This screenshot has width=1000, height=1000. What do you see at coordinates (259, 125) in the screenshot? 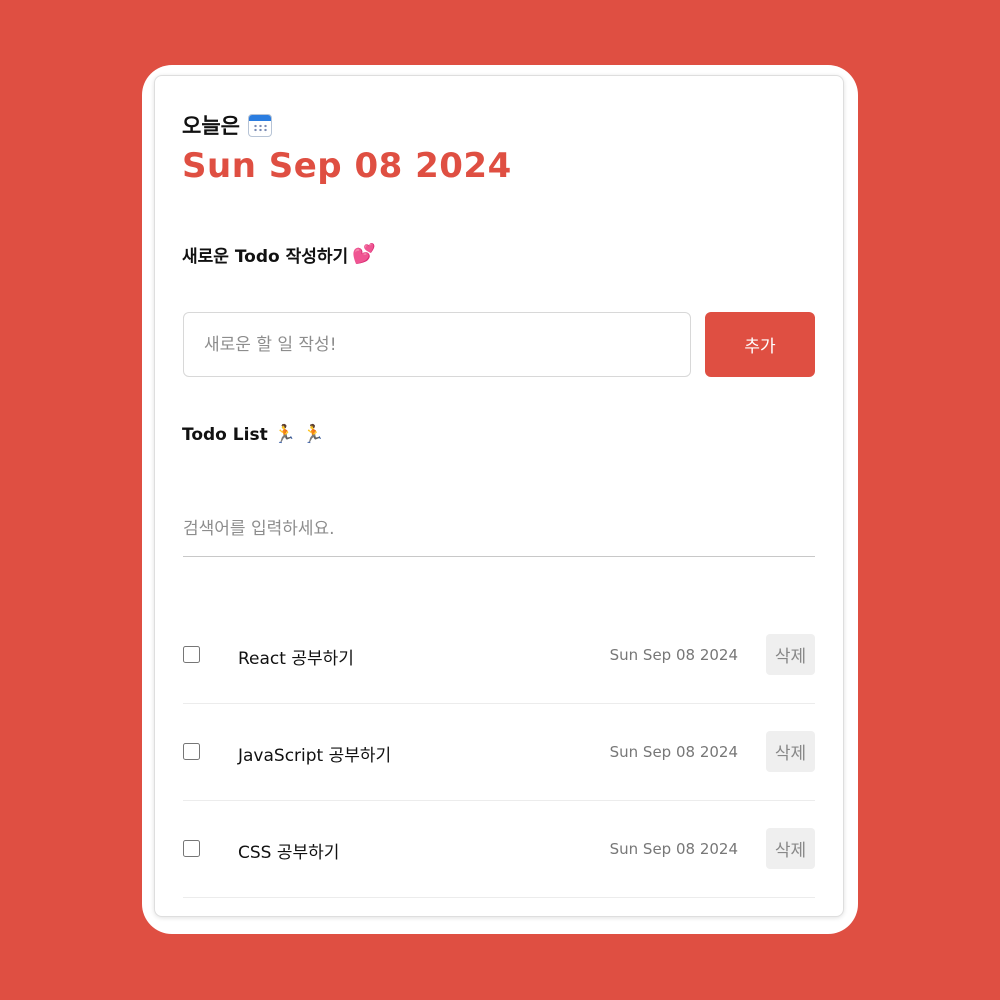
I see `calendar-icon` at bounding box center [259, 125].